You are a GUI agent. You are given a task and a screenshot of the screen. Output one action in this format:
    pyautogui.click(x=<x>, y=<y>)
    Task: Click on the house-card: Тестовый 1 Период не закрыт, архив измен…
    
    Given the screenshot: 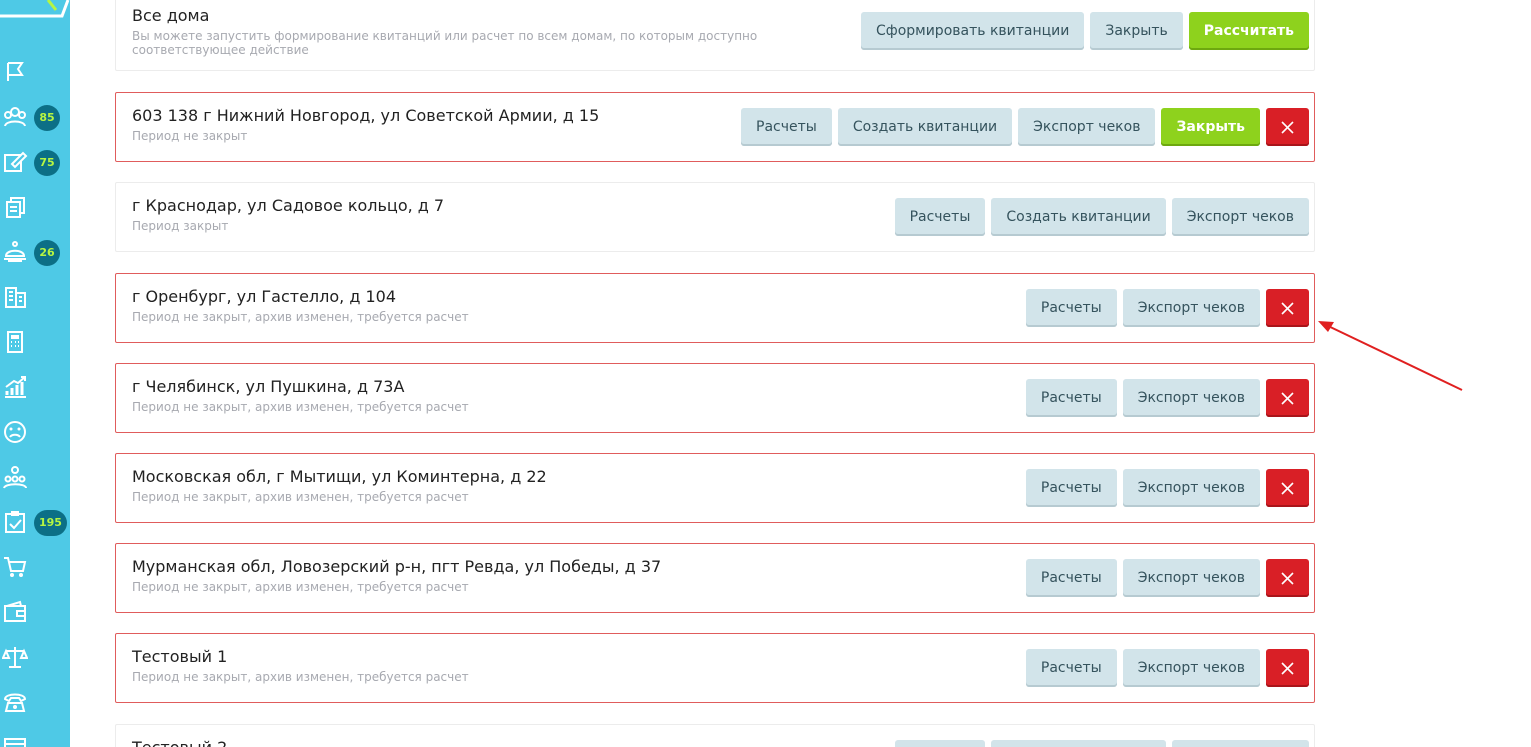 What is the action you would take?
    pyautogui.click(x=715, y=668)
    